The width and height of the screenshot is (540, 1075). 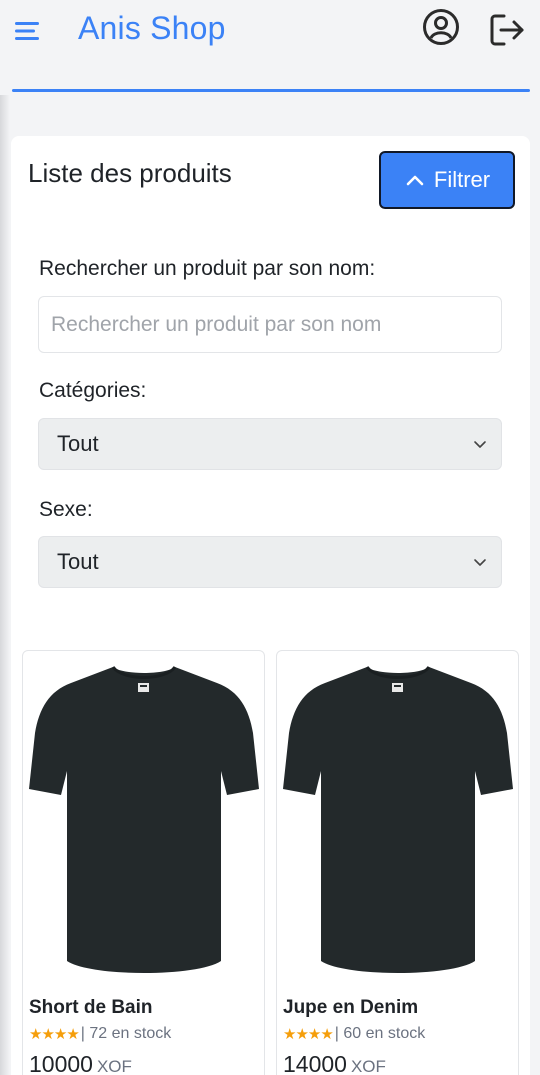 I want to click on price-value: 14000, so click(x=315, y=1063).